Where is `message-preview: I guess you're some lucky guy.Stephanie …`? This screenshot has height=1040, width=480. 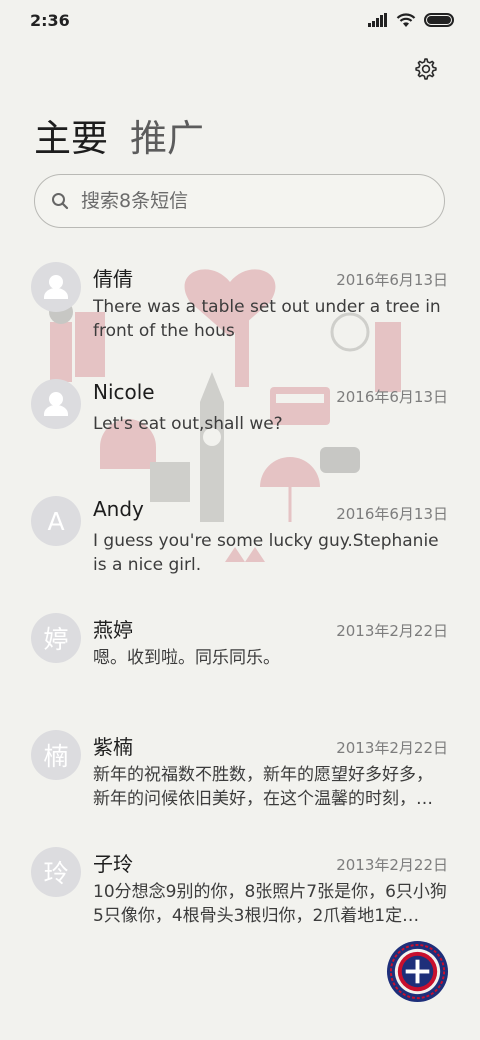 message-preview: I guess you're some lucky guy.Stephanie … is located at coordinates (266, 553).